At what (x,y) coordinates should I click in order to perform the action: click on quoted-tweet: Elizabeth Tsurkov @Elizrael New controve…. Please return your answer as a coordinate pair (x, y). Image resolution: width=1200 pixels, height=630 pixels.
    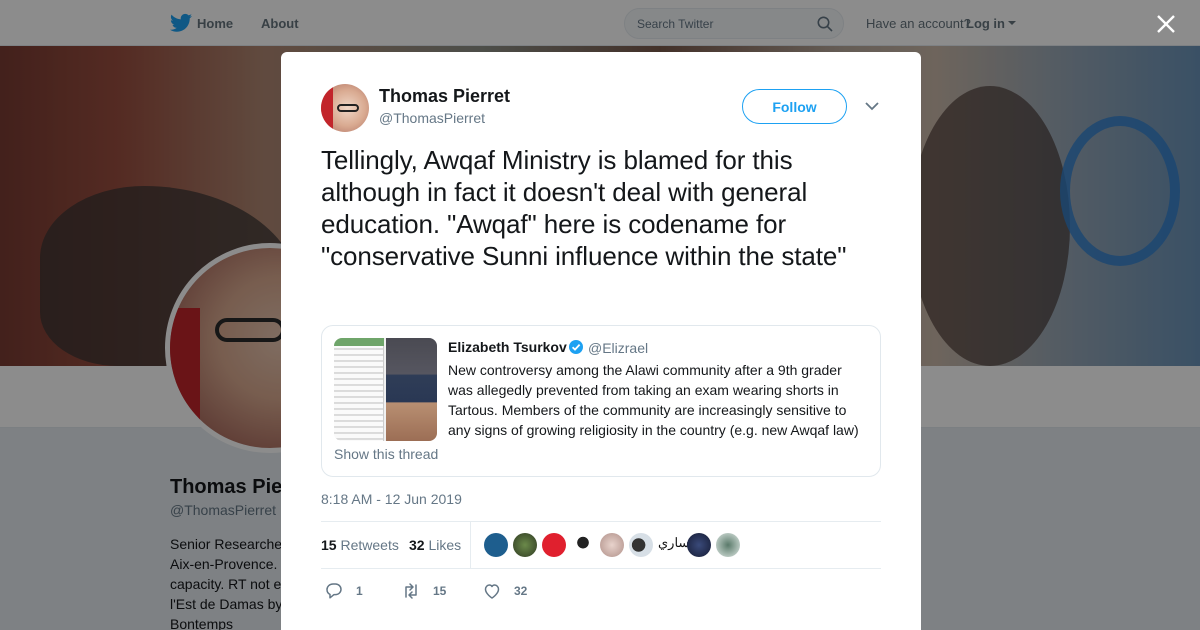
    Looking at the image, I should click on (601, 401).